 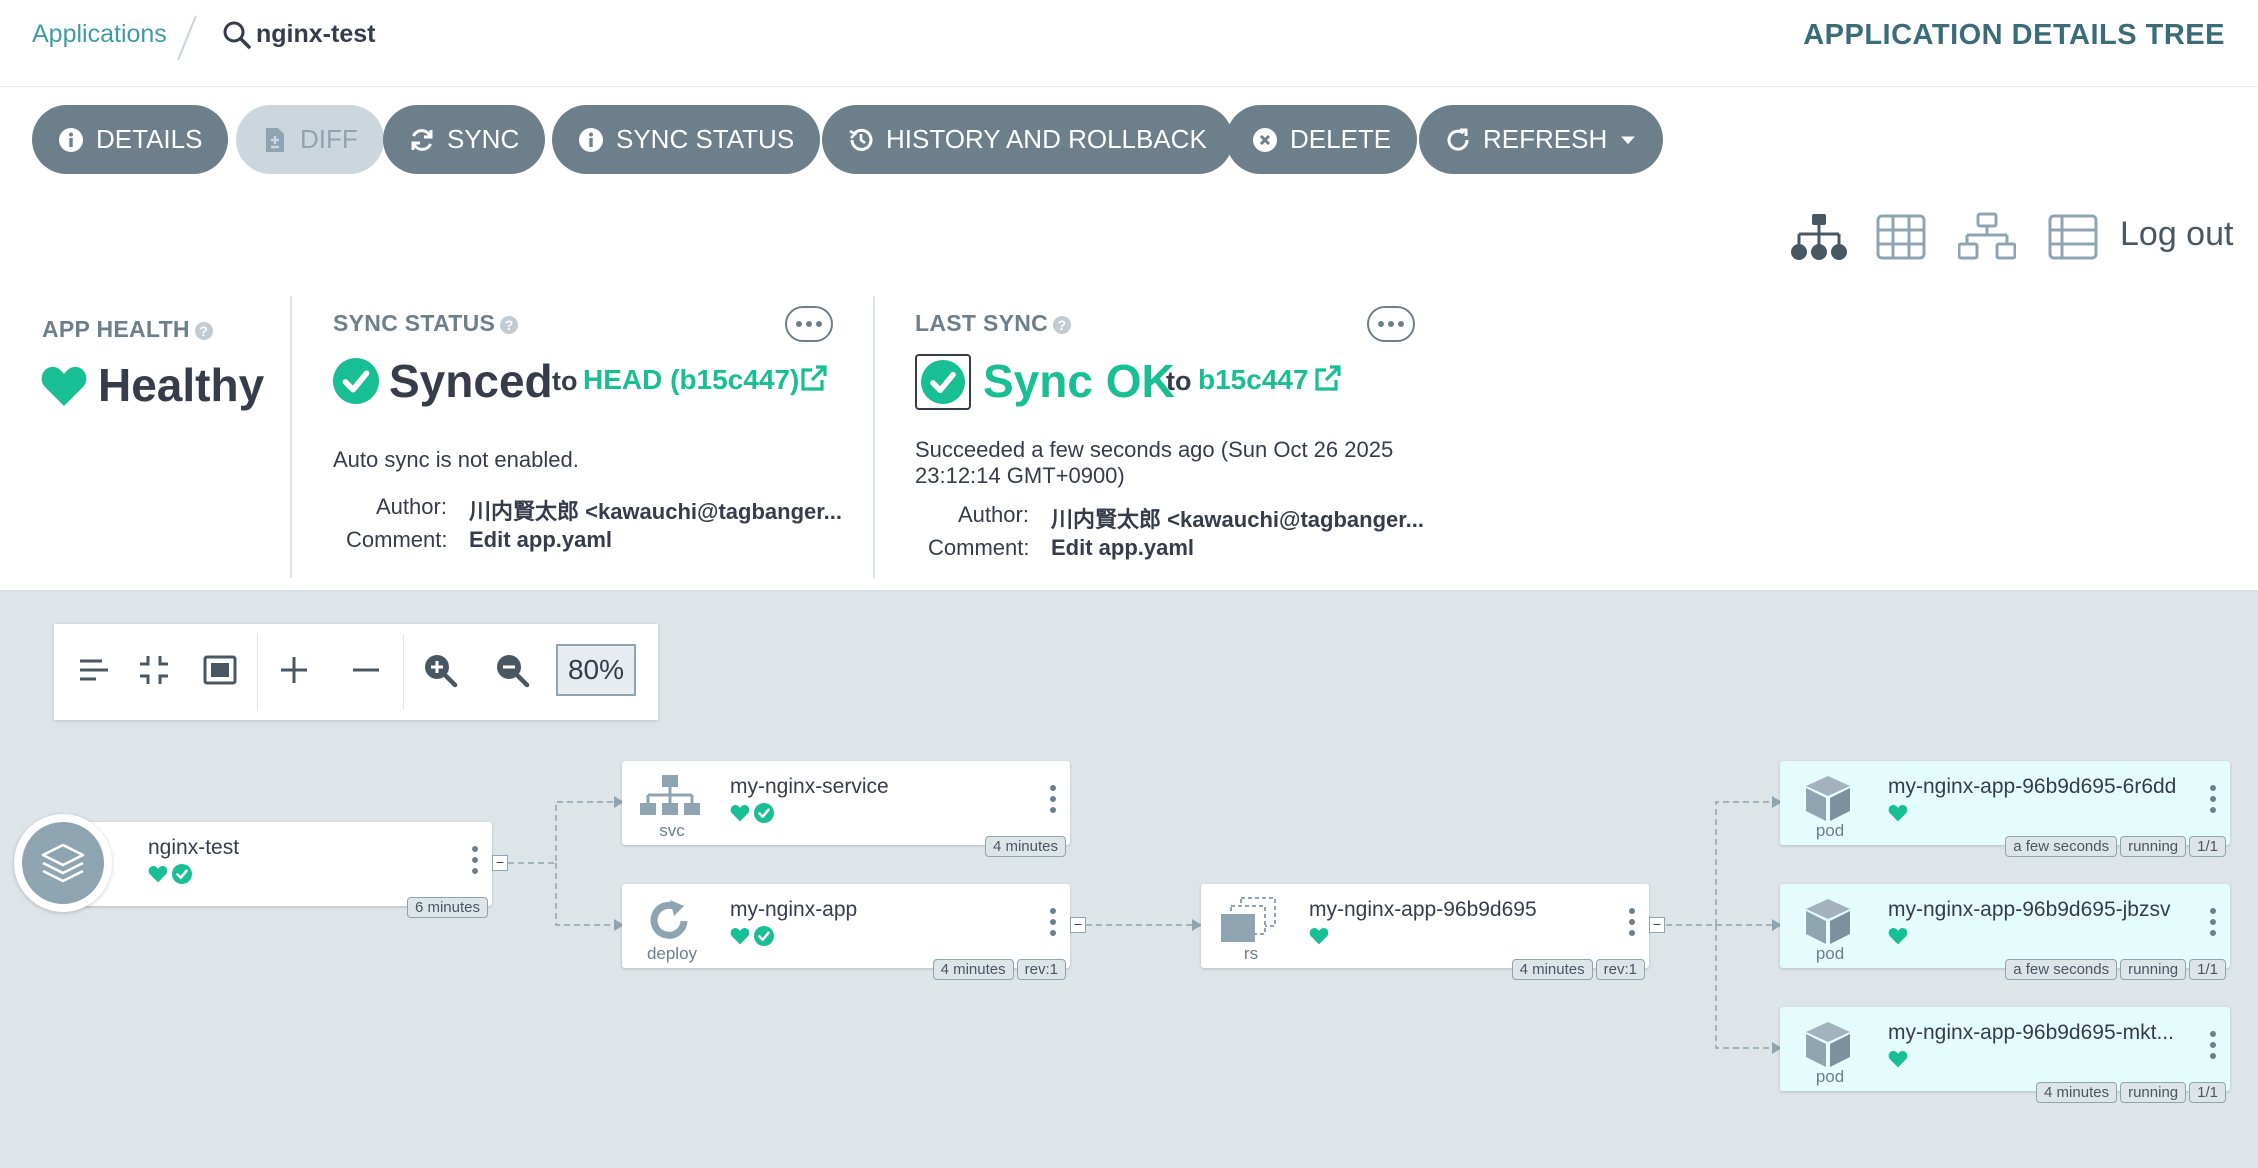 What do you see at coordinates (596, 670) in the screenshot?
I see `zoom-level-input: 80%` at bounding box center [596, 670].